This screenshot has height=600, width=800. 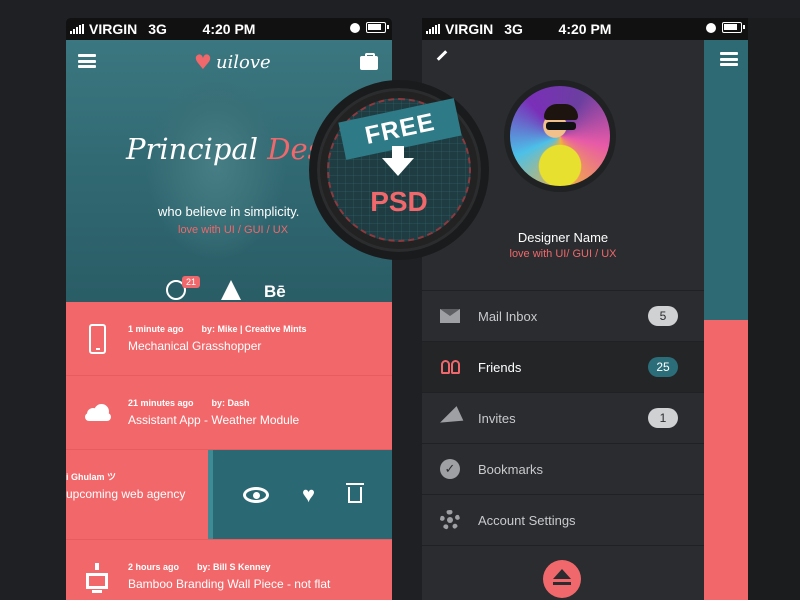 What do you see at coordinates (308, 495) in the screenshot?
I see `like-heart-icon: ♥` at bounding box center [308, 495].